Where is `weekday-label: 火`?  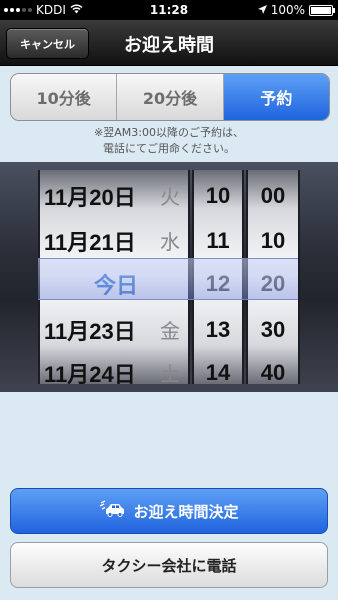
weekday-label: 火 is located at coordinates (170, 198).